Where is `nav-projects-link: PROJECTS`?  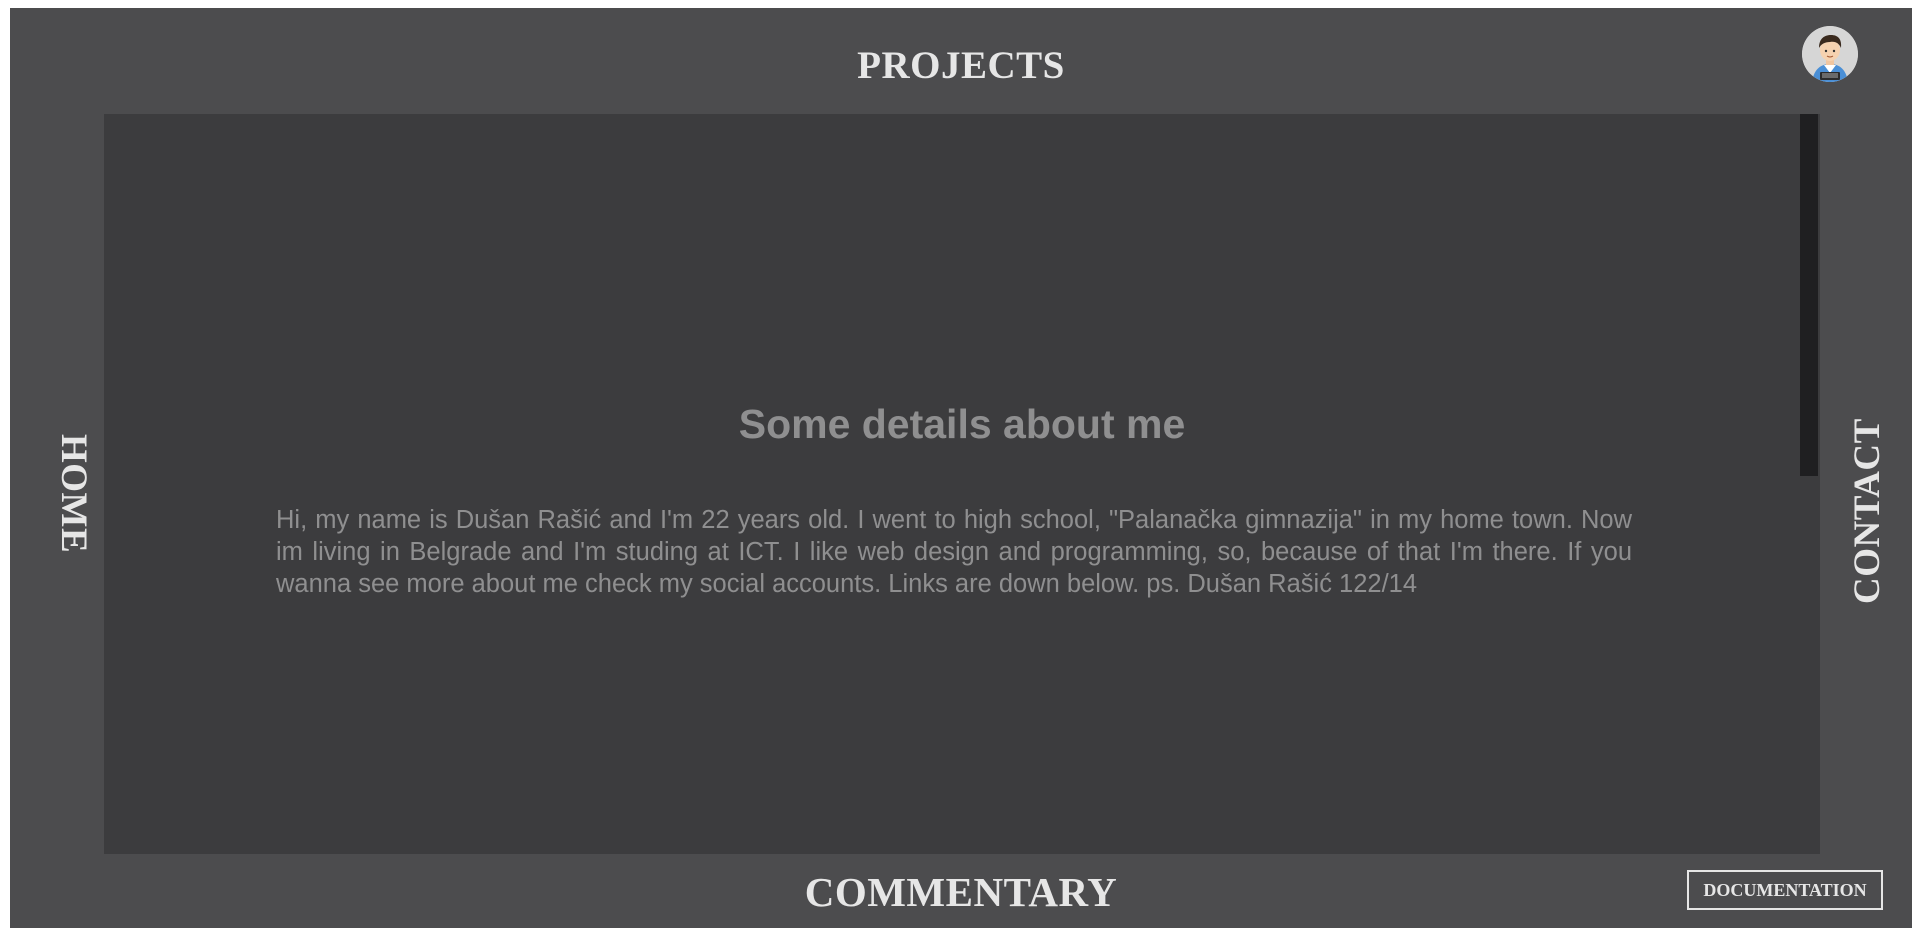 nav-projects-link: PROJECTS is located at coordinates (961, 66).